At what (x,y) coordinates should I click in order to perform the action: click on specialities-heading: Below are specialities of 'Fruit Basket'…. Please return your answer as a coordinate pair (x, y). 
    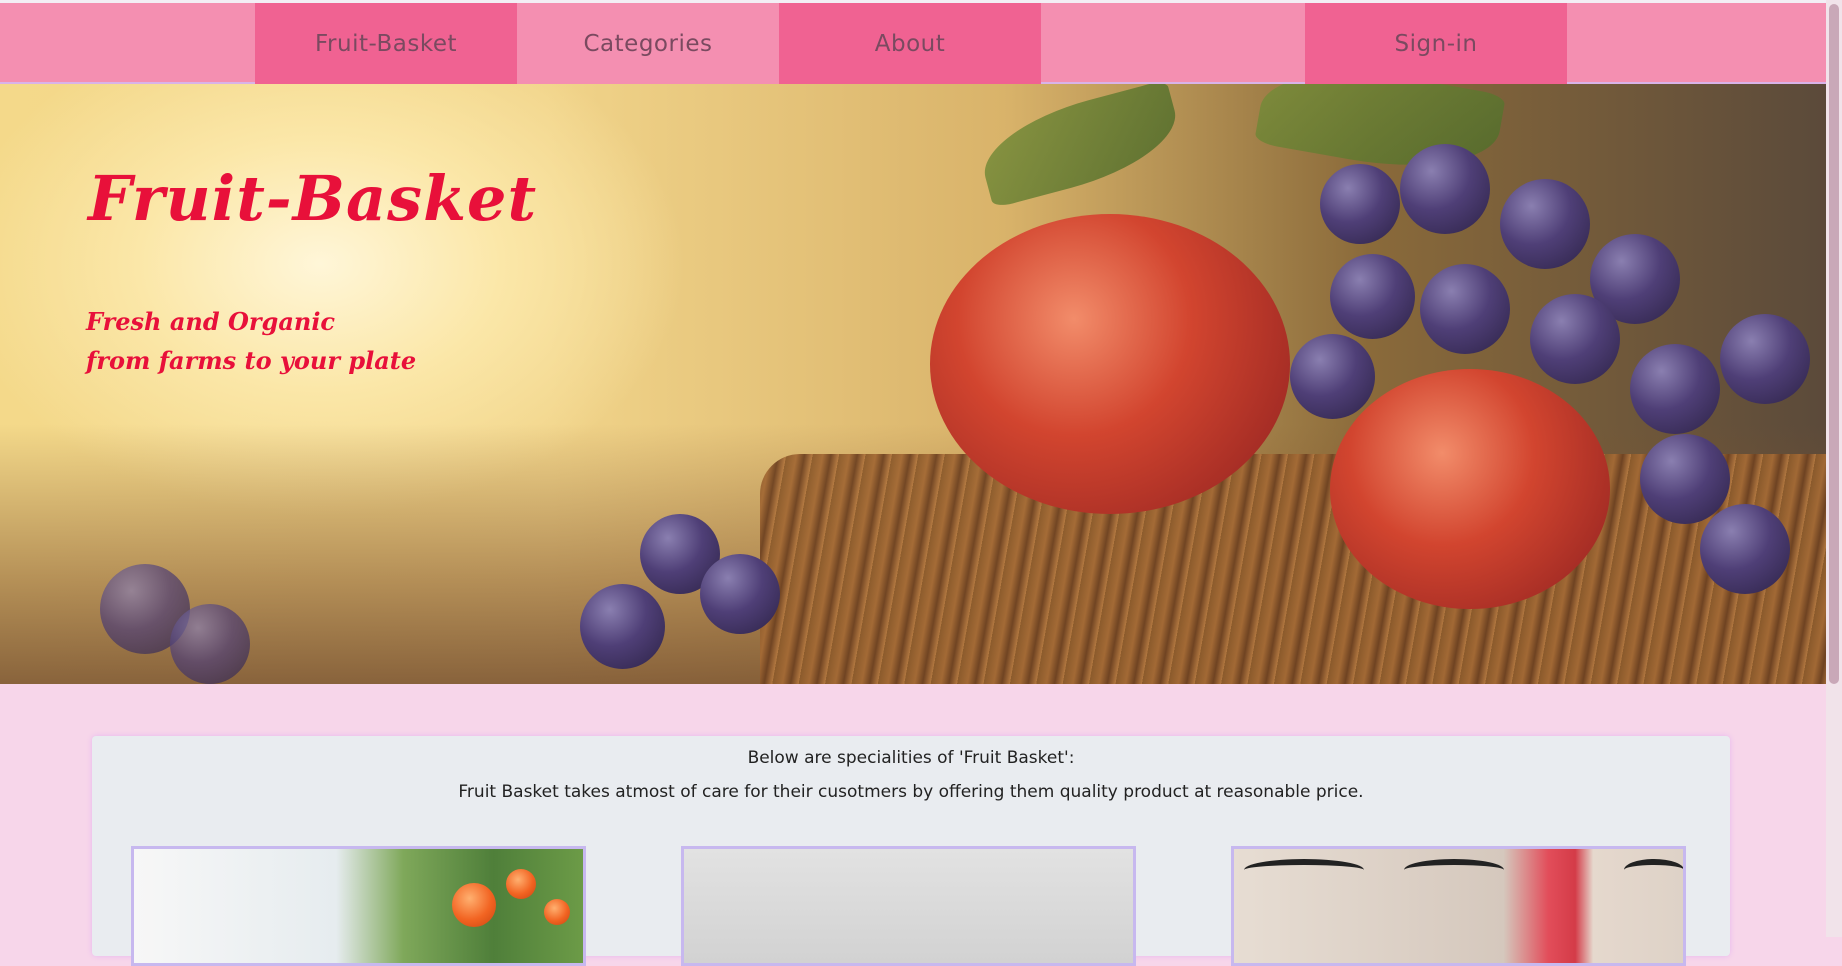
    Looking at the image, I should click on (911, 758).